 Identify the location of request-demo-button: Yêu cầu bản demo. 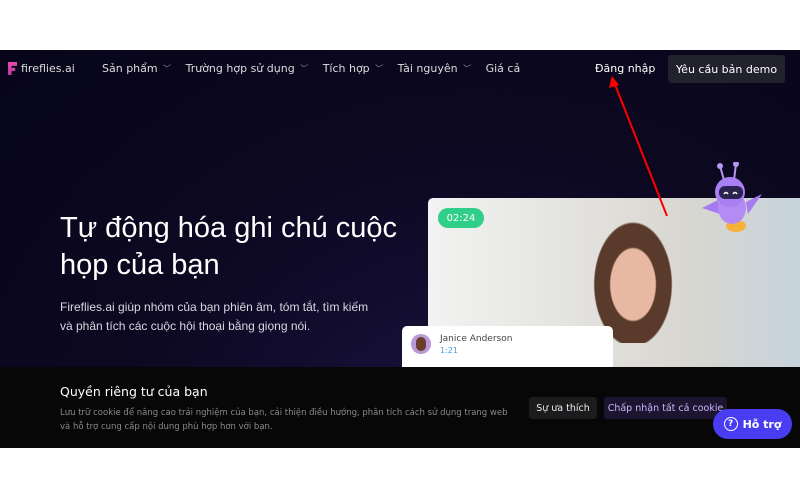
(726, 69).